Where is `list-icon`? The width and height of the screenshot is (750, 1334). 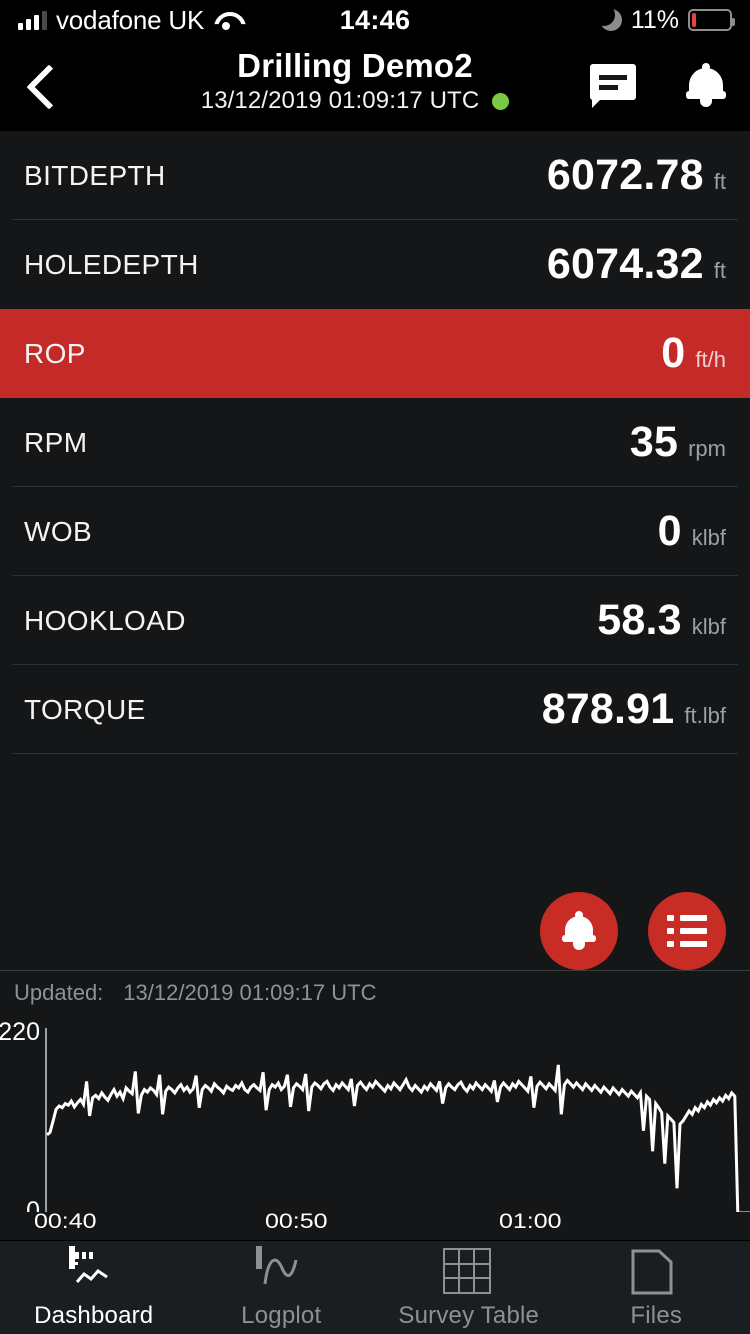 list-icon is located at coordinates (687, 931).